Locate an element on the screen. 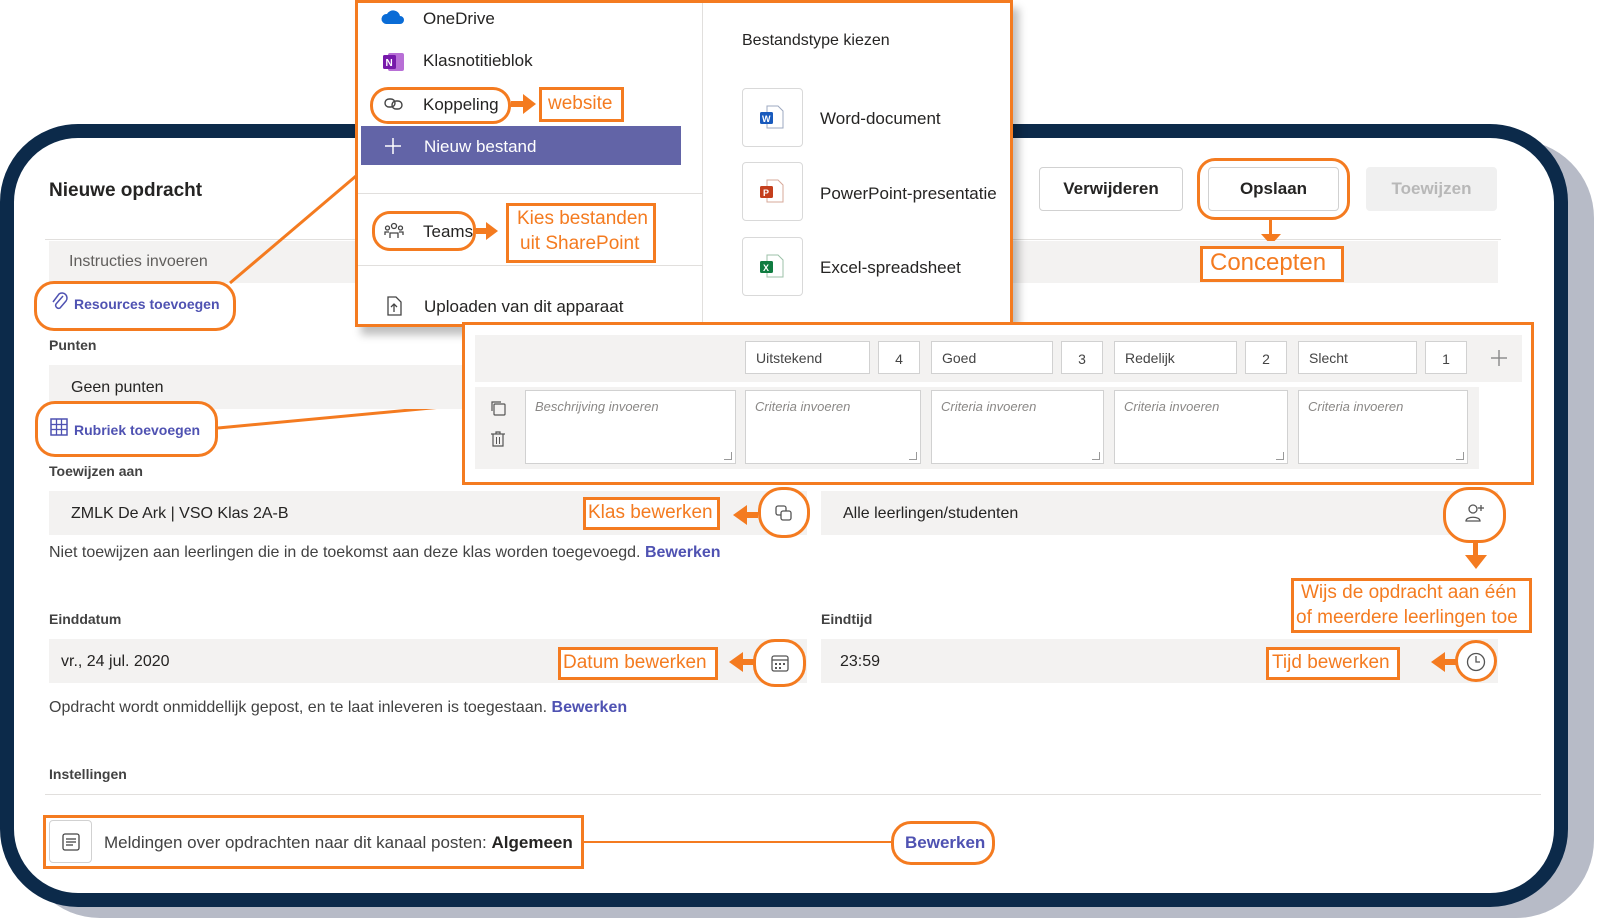 This screenshot has height=923, width=1598. settings-label: Instellingen is located at coordinates (88, 774).